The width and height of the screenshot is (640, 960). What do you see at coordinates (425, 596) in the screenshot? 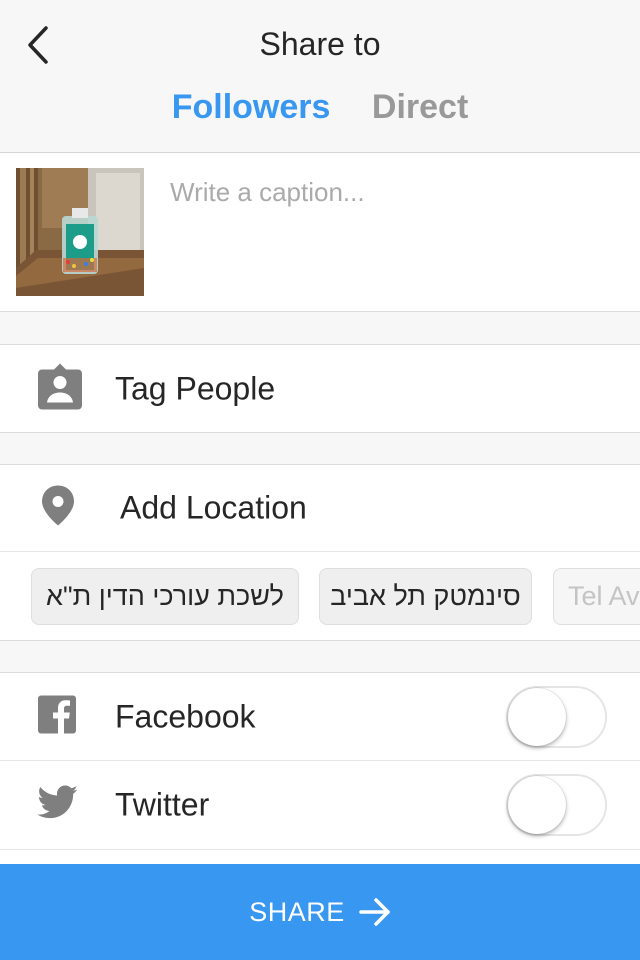
I see `location-chip: סינמטק תל אביב` at bounding box center [425, 596].